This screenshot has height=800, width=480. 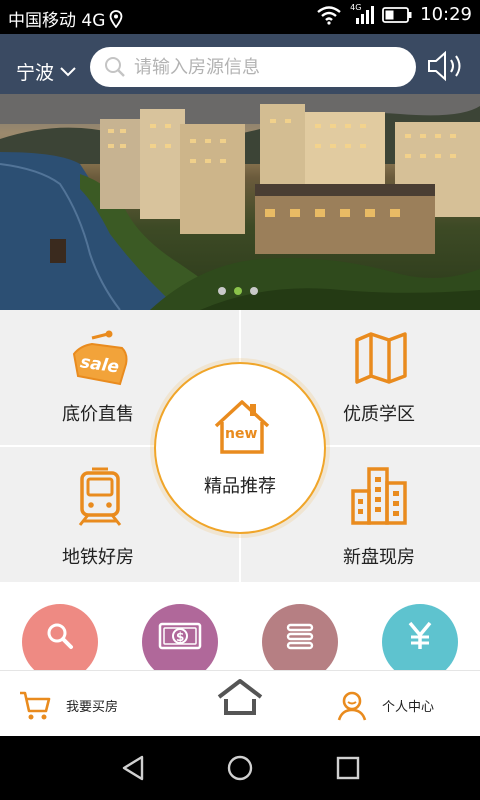 I want to click on back-icon, so click(x=134, y=768).